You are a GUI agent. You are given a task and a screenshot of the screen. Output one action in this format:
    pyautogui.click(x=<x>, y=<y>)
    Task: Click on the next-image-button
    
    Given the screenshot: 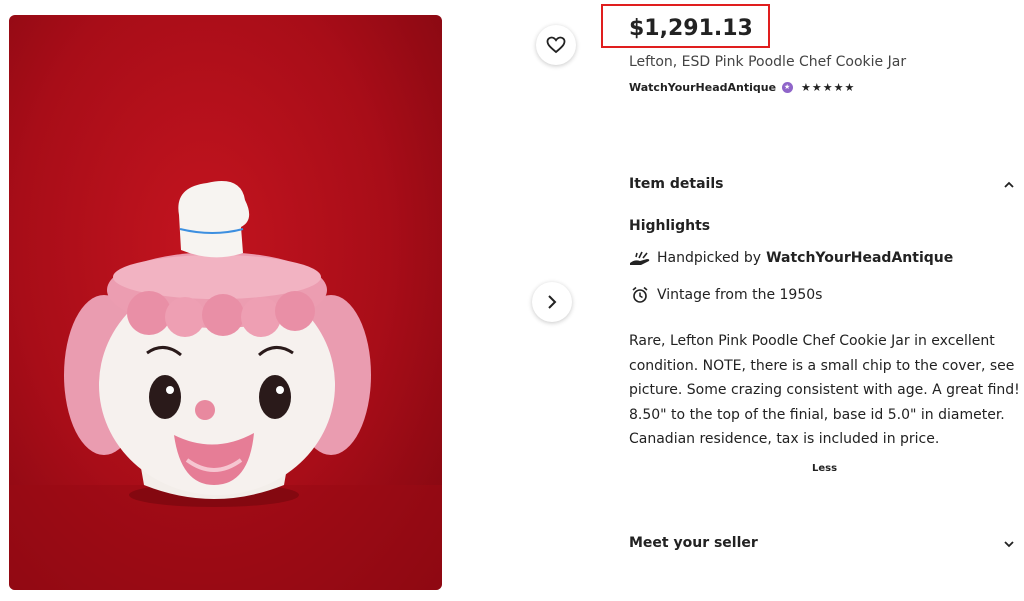 What is the action you would take?
    pyautogui.click(x=552, y=302)
    